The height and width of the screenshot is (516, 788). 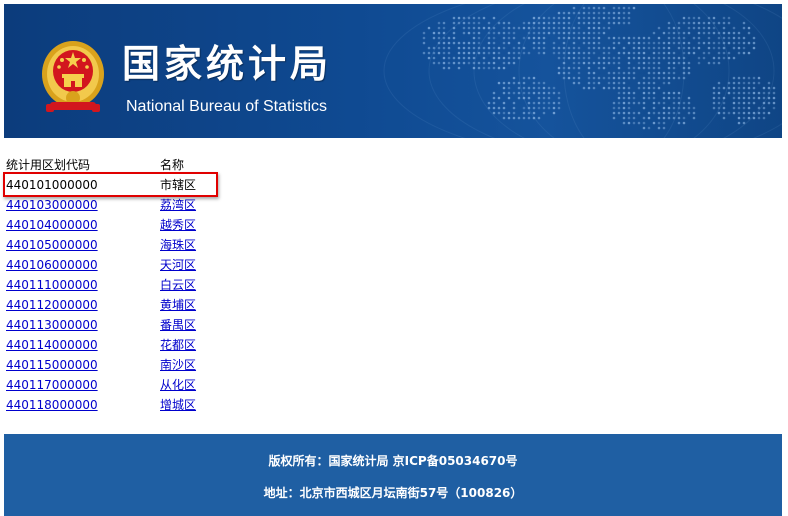 I want to click on site-title-cn: 国家统计局, so click(x=227, y=64).